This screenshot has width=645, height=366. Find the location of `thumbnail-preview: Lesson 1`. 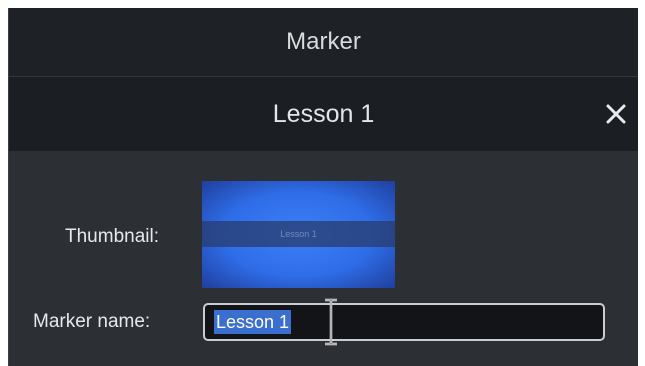

thumbnail-preview: Lesson 1 is located at coordinates (298, 234).